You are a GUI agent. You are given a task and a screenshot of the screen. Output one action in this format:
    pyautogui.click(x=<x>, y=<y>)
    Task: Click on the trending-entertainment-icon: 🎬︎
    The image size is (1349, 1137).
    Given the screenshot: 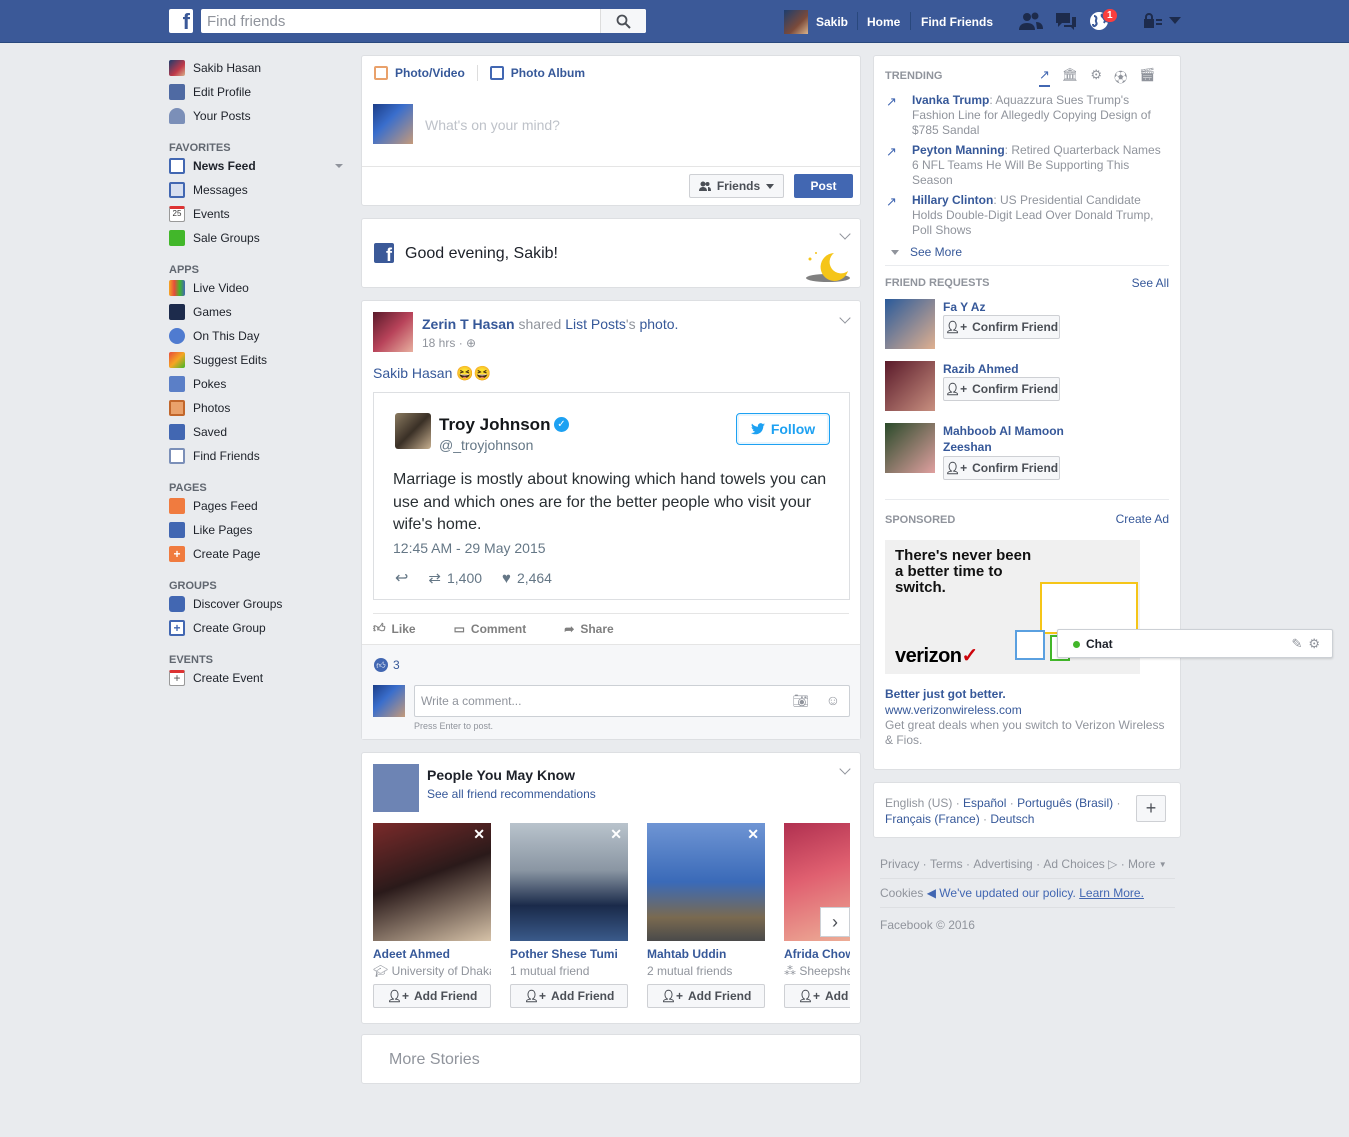 What is the action you would take?
    pyautogui.click(x=1147, y=77)
    